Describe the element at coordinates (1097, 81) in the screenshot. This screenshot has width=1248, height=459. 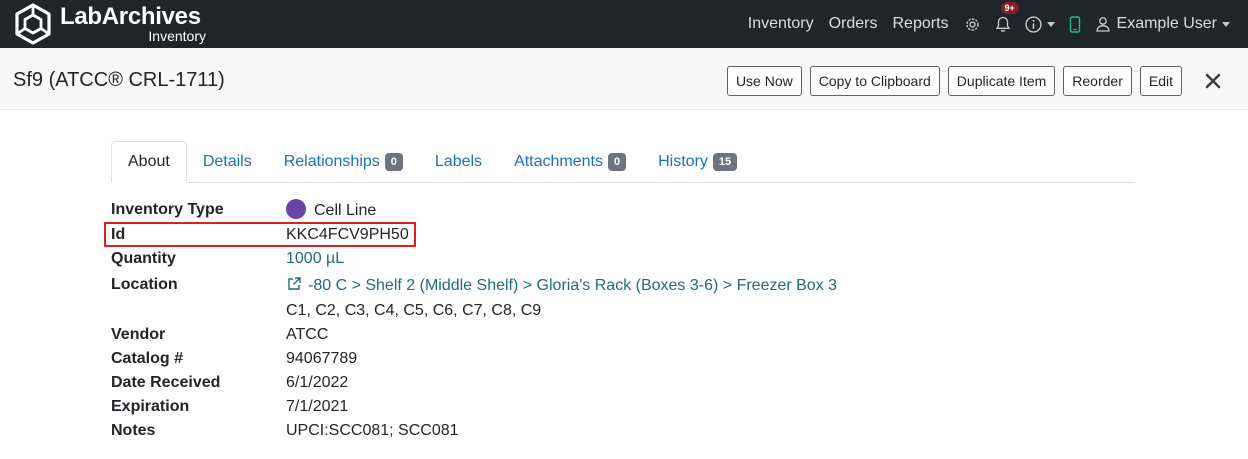
I see `reorder-button: Reorder` at that location.